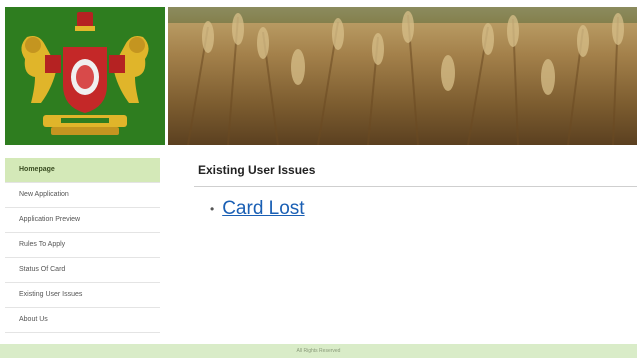 This screenshot has width=637, height=358. I want to click on title-divider, so click(415, 186).